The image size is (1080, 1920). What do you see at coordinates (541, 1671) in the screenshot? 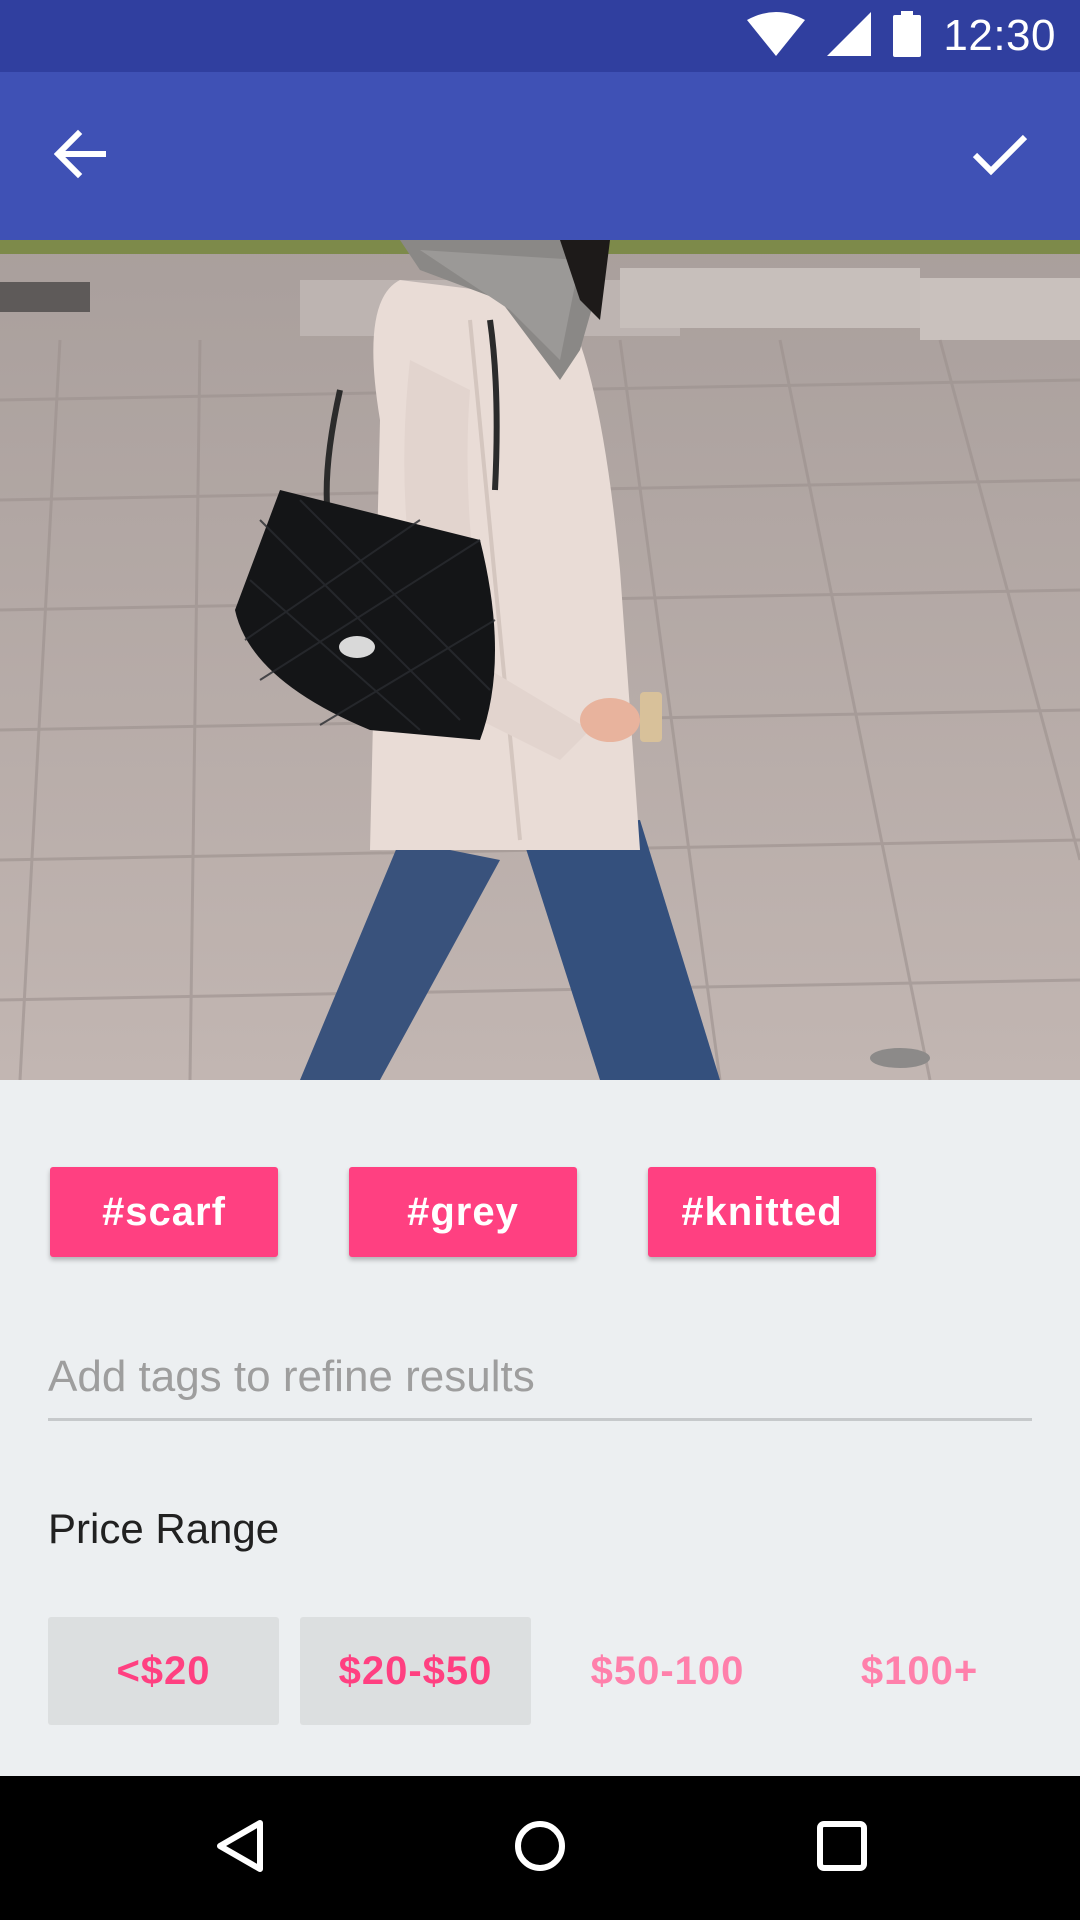
I see `price-range-options: <$20 $20-$50 $50-100 $100+` at bounding box center [541, 1671].